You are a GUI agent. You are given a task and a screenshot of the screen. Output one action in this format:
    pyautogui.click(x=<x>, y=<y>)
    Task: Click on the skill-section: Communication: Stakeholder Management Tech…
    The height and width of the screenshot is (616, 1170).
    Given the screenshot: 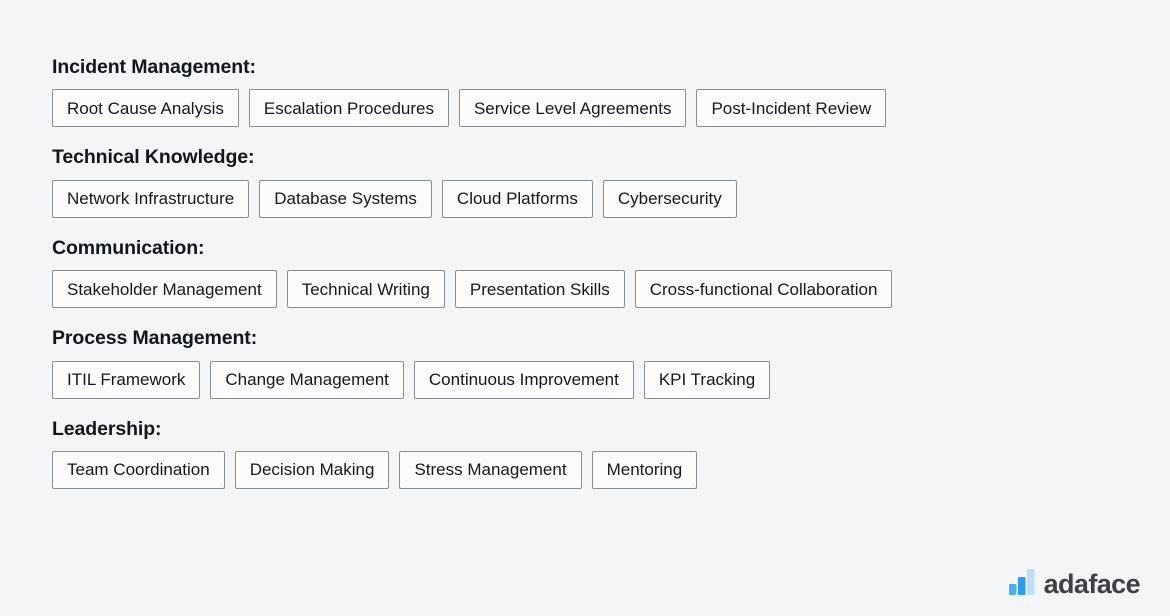 What is the action you would take?
    pyautogui.click(x=596, y=272)
    